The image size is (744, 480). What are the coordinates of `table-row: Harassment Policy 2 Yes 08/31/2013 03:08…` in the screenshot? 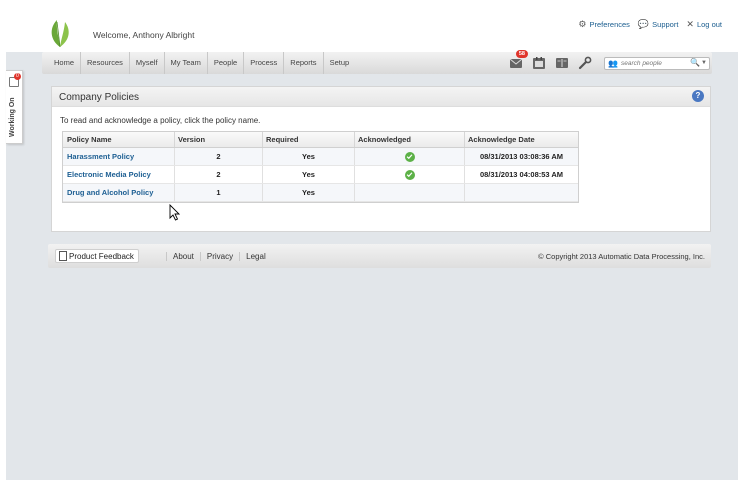 It's located at (320, 157).